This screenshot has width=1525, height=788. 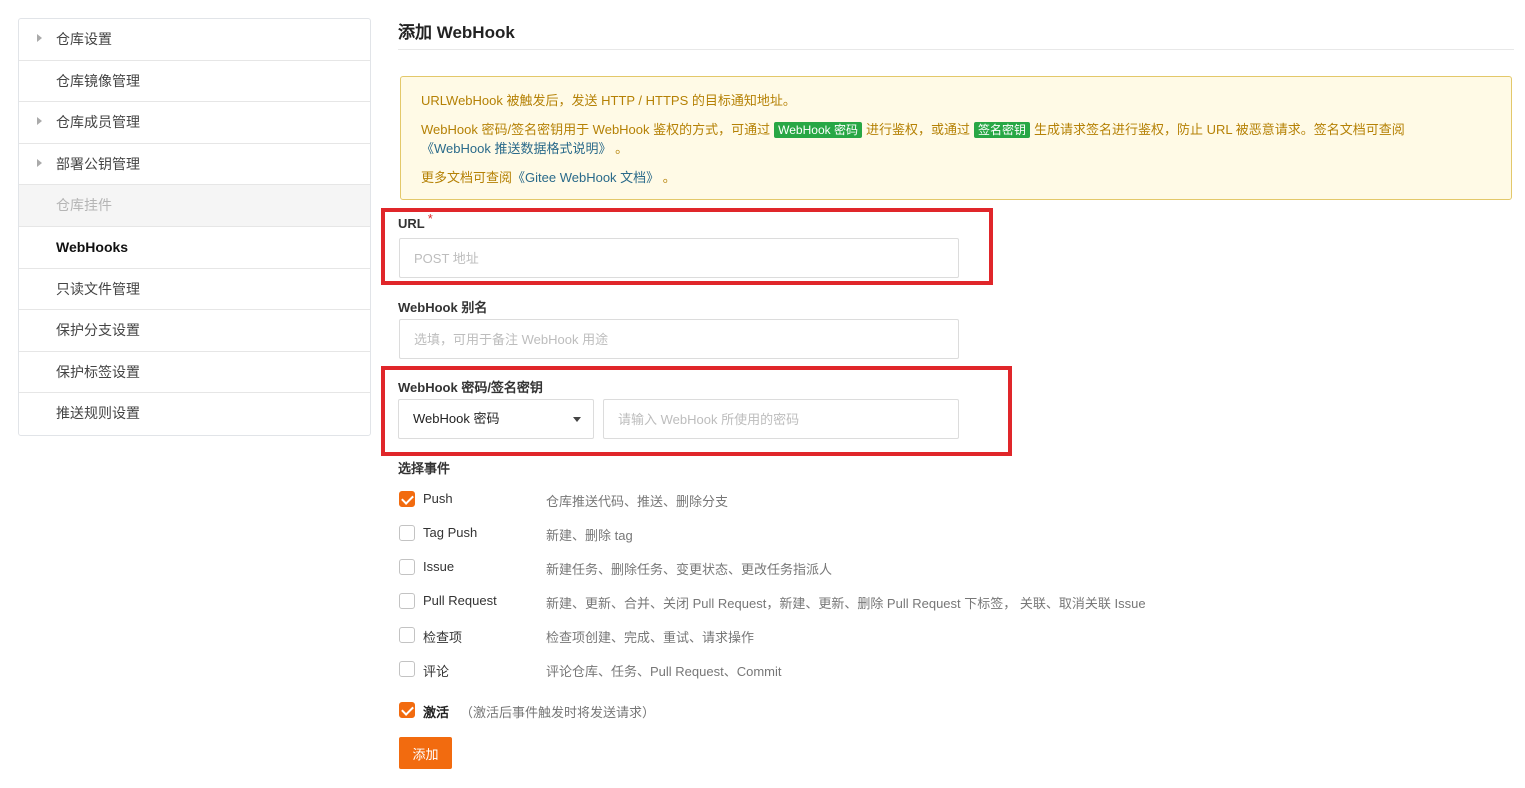 What do you see at coordinates (194, 248) in the screenshot?
I see `sidebar-item-webhooks: WebHooks` at bounding box center [194, 248].